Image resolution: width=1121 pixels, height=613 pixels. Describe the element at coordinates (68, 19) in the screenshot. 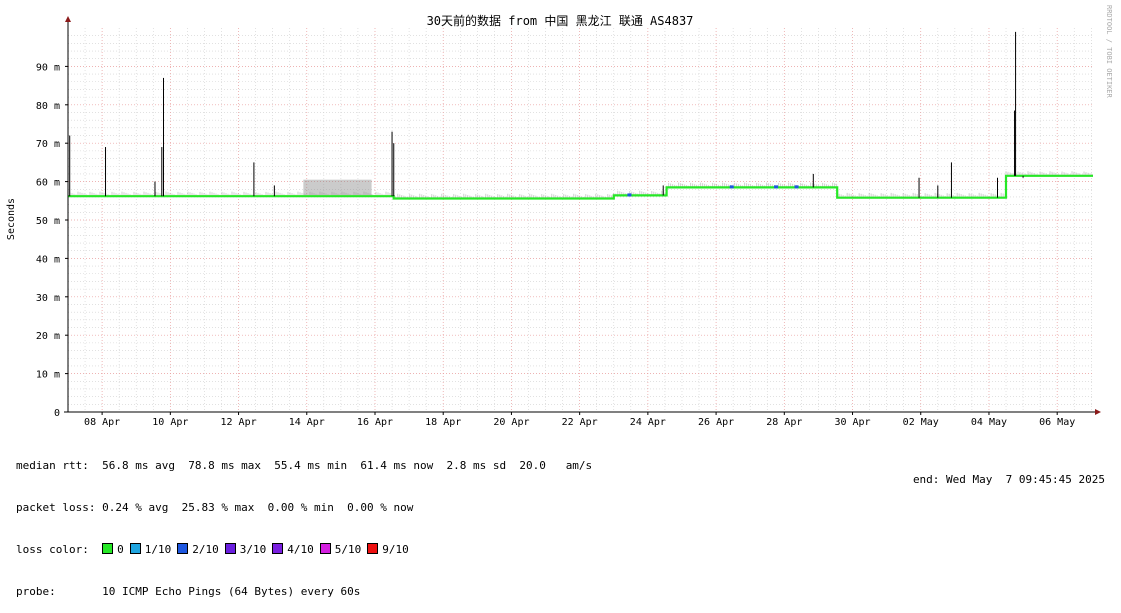

I see `y-axis-arrow` at that location.